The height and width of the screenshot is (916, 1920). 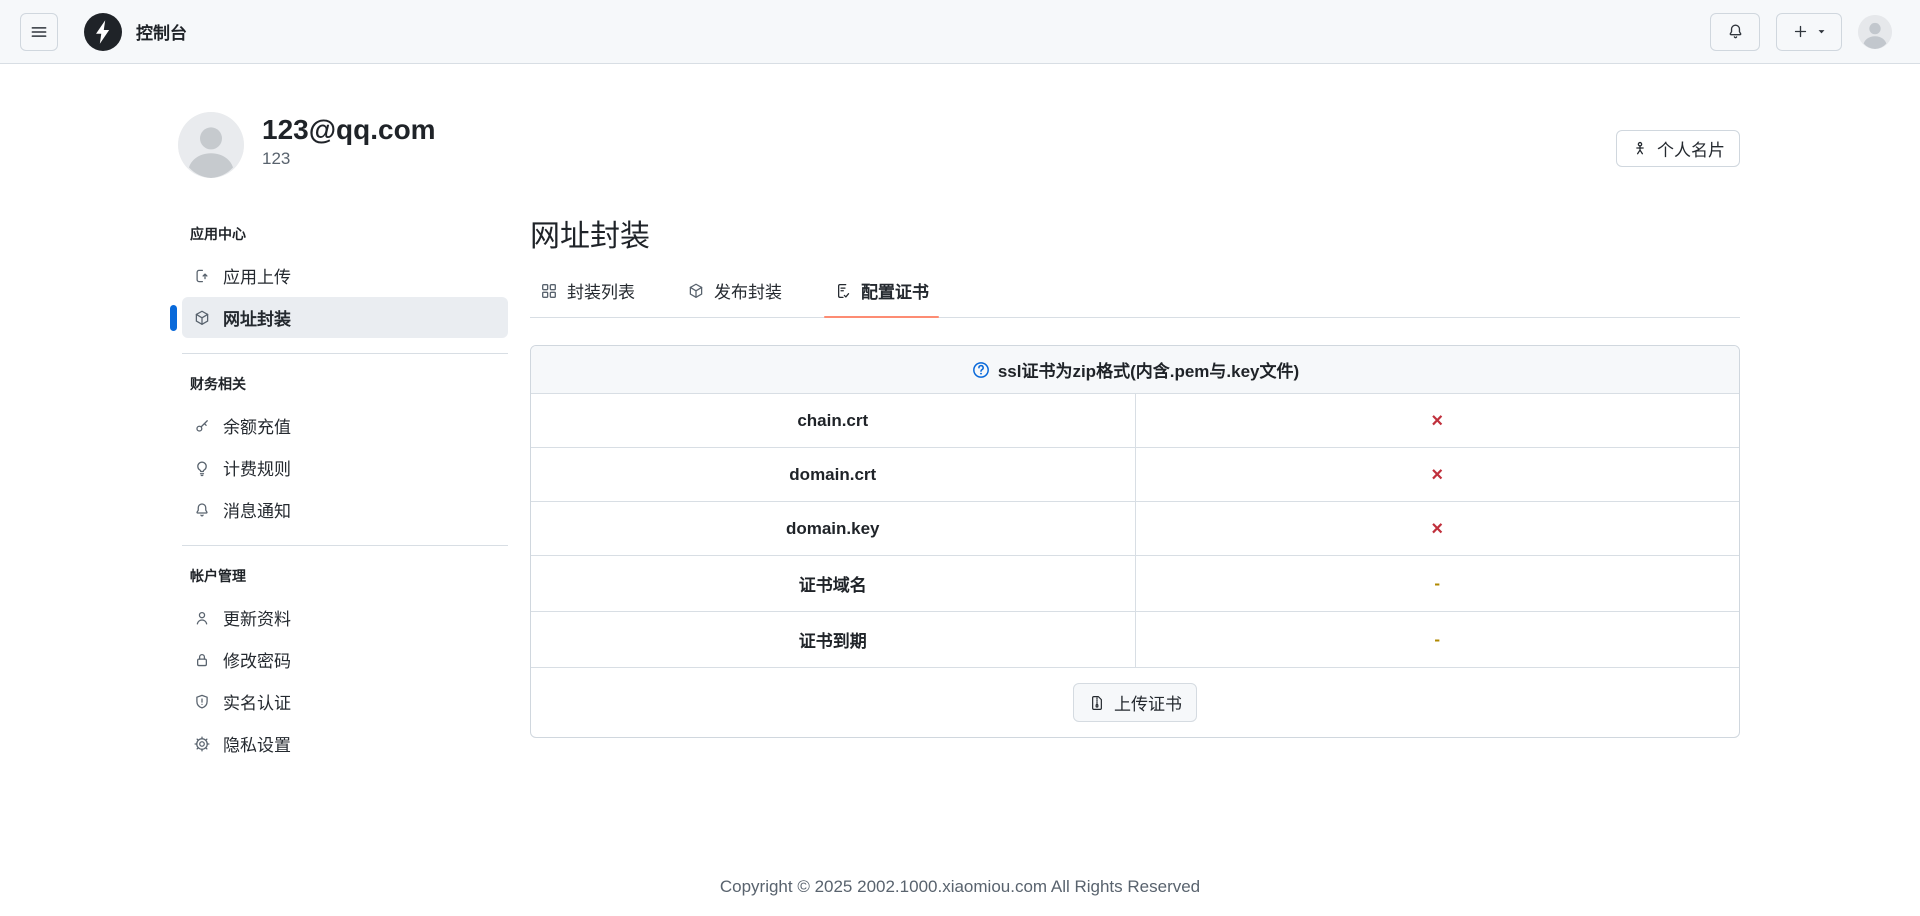 I want to click on upload-certificate-button: 上传证书, so click(x=1135, y=702).